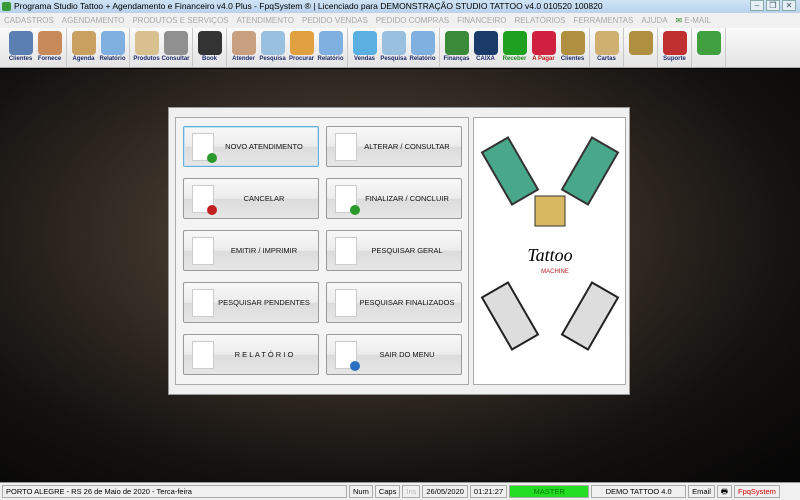  What do you see at coordinates (49, 43) in the screenshot?
I see `fornece-icon` at bounding box center [49, 43].